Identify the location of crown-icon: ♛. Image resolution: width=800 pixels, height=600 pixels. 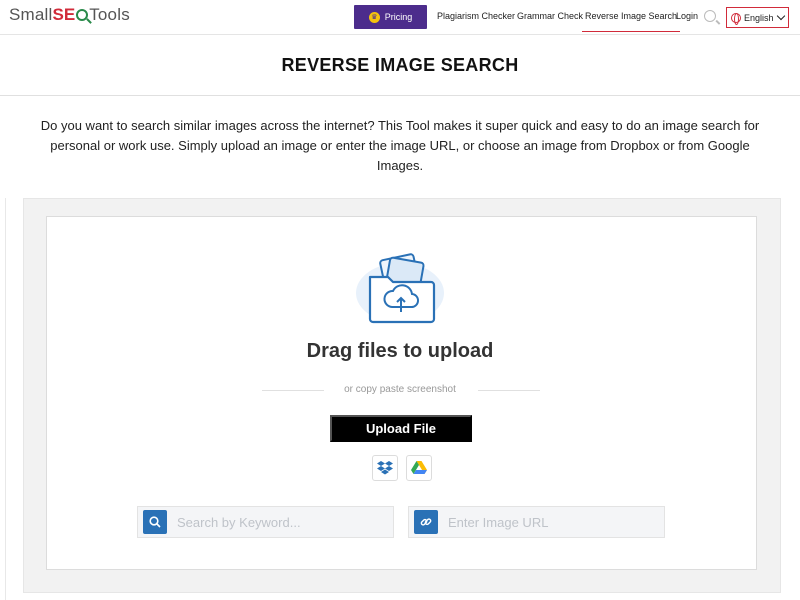
(374, 17).